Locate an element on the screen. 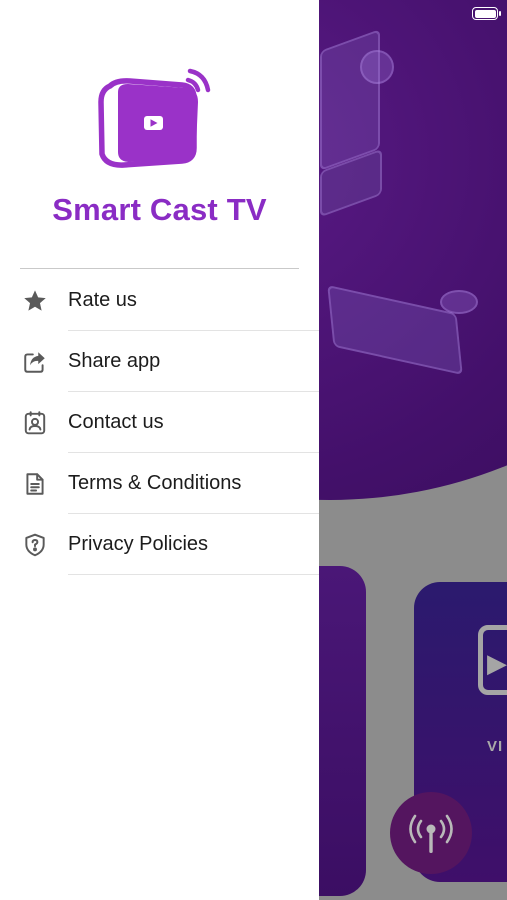 This screenshot has height=900, width=507. menu-item-share-app: Share app is located at coordinates (159, 361).